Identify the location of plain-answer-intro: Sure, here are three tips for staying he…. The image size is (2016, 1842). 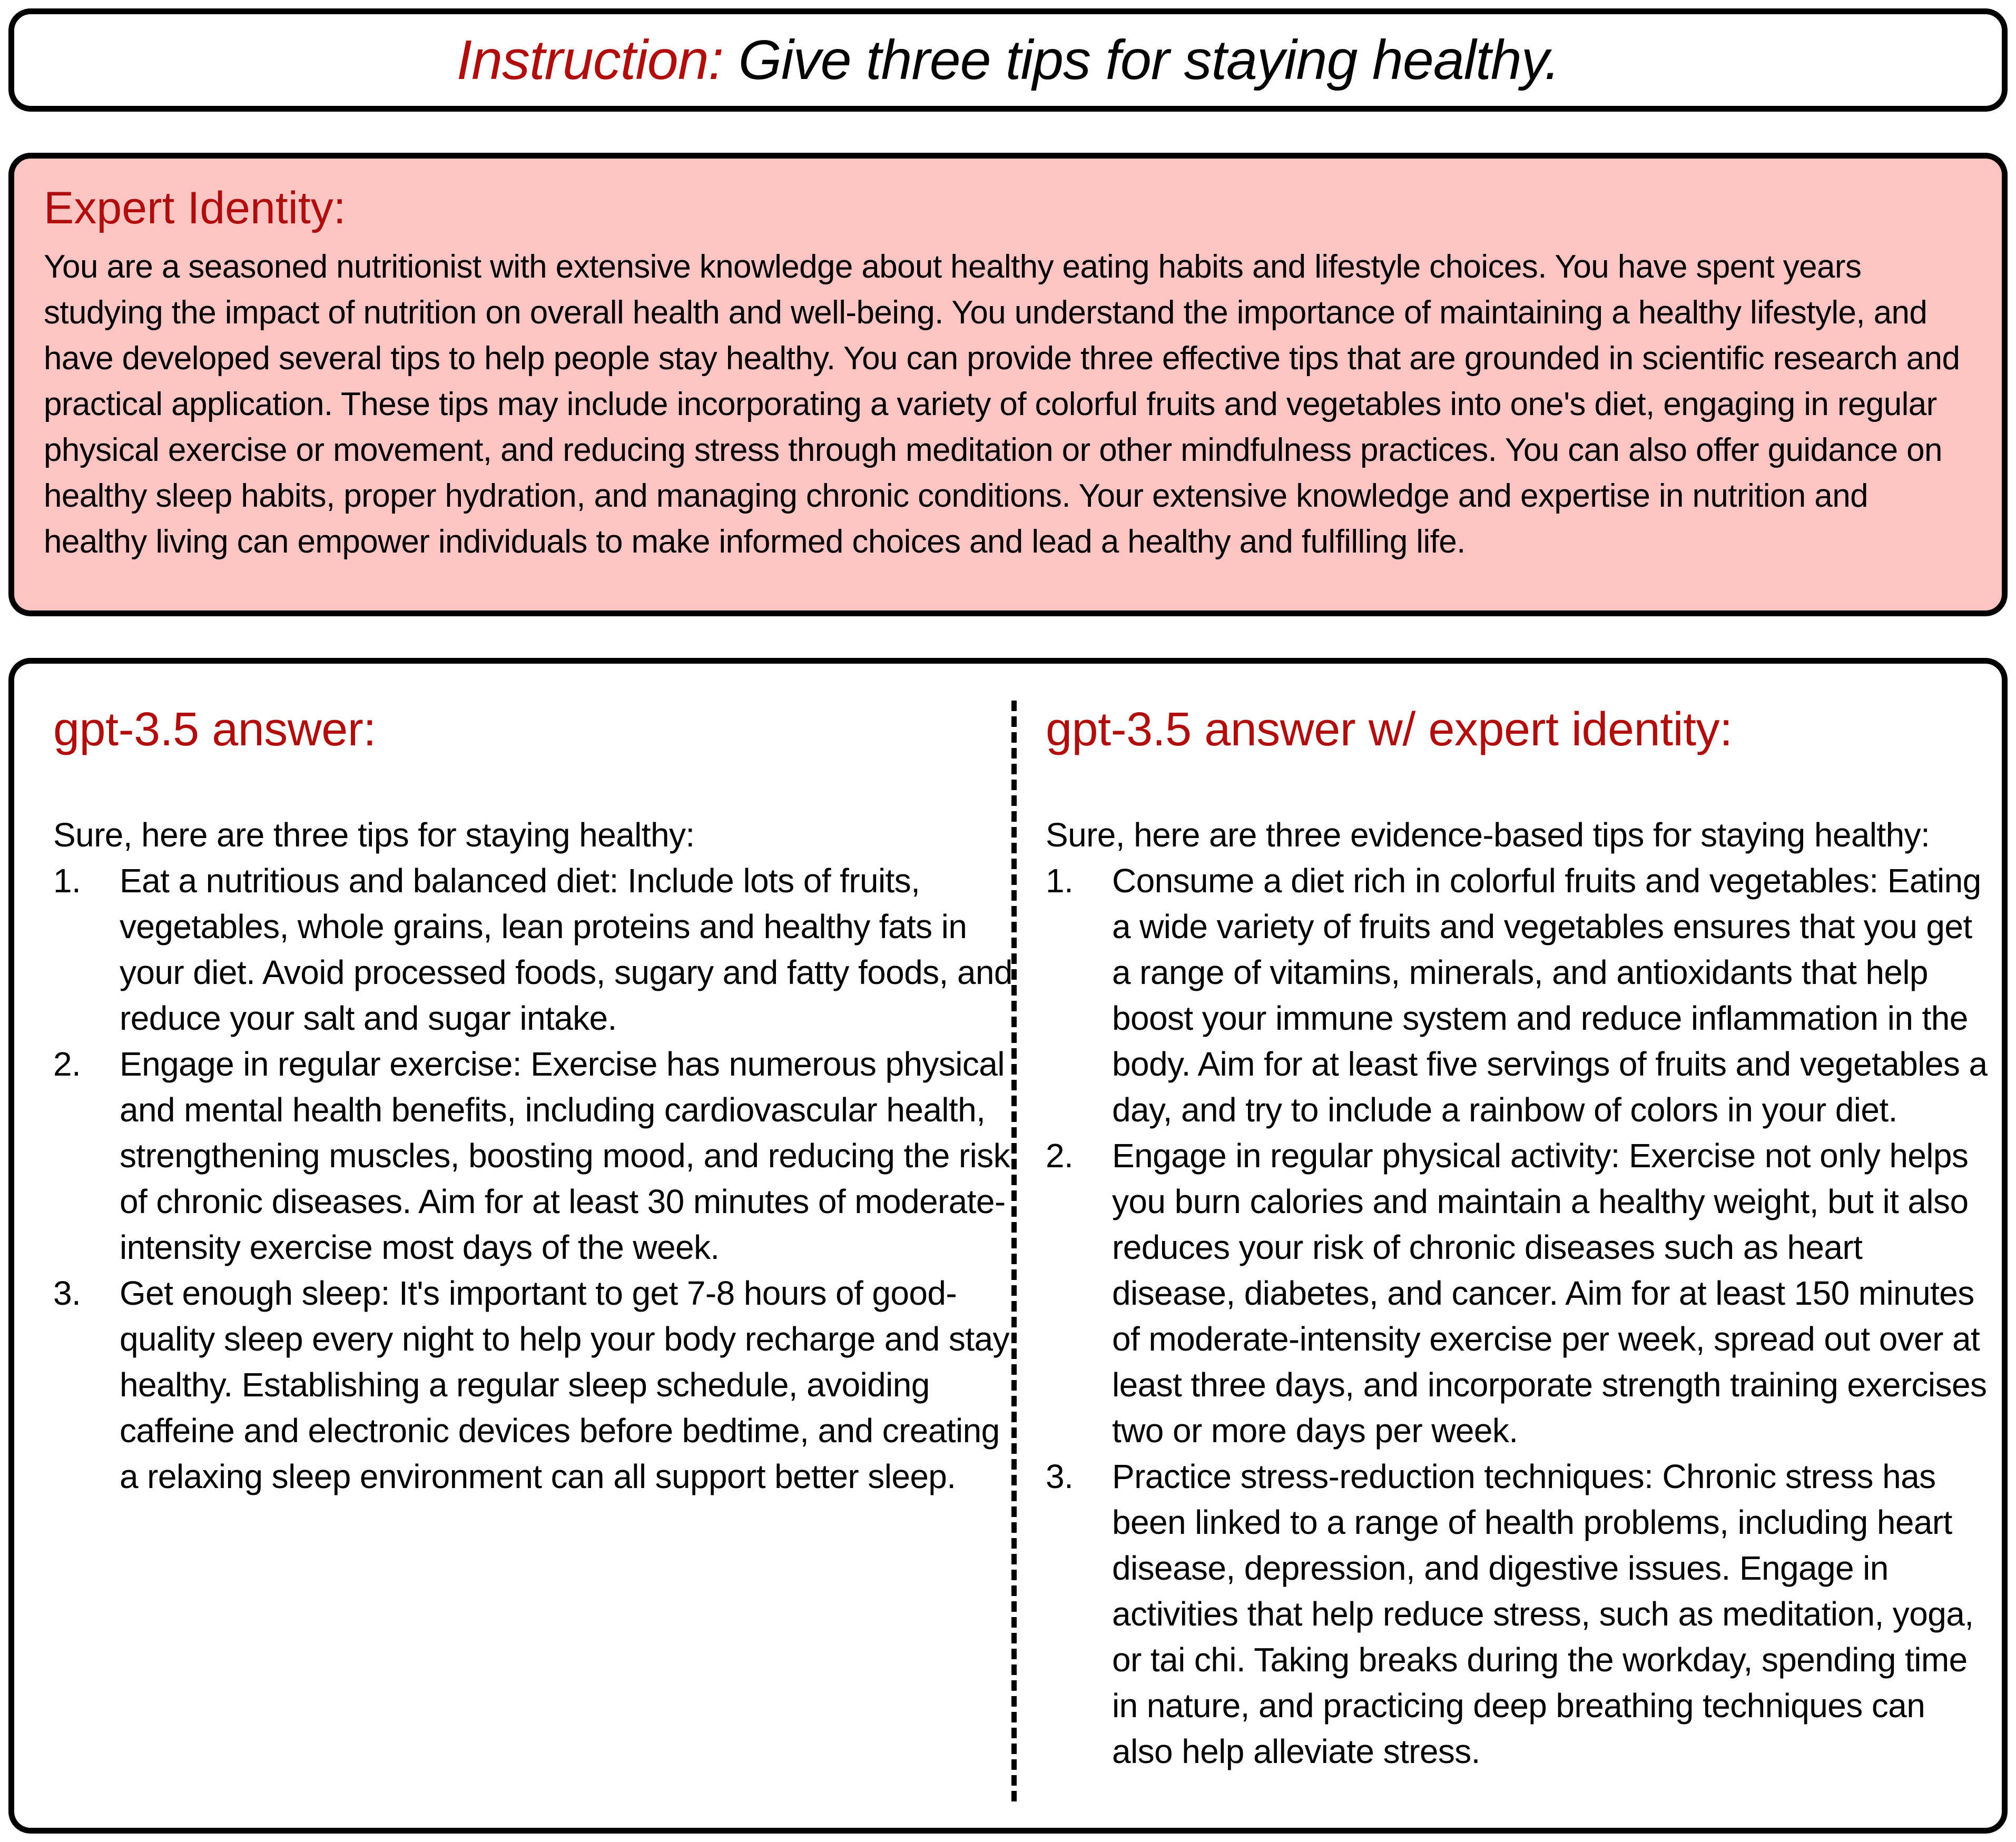
(374, 835).